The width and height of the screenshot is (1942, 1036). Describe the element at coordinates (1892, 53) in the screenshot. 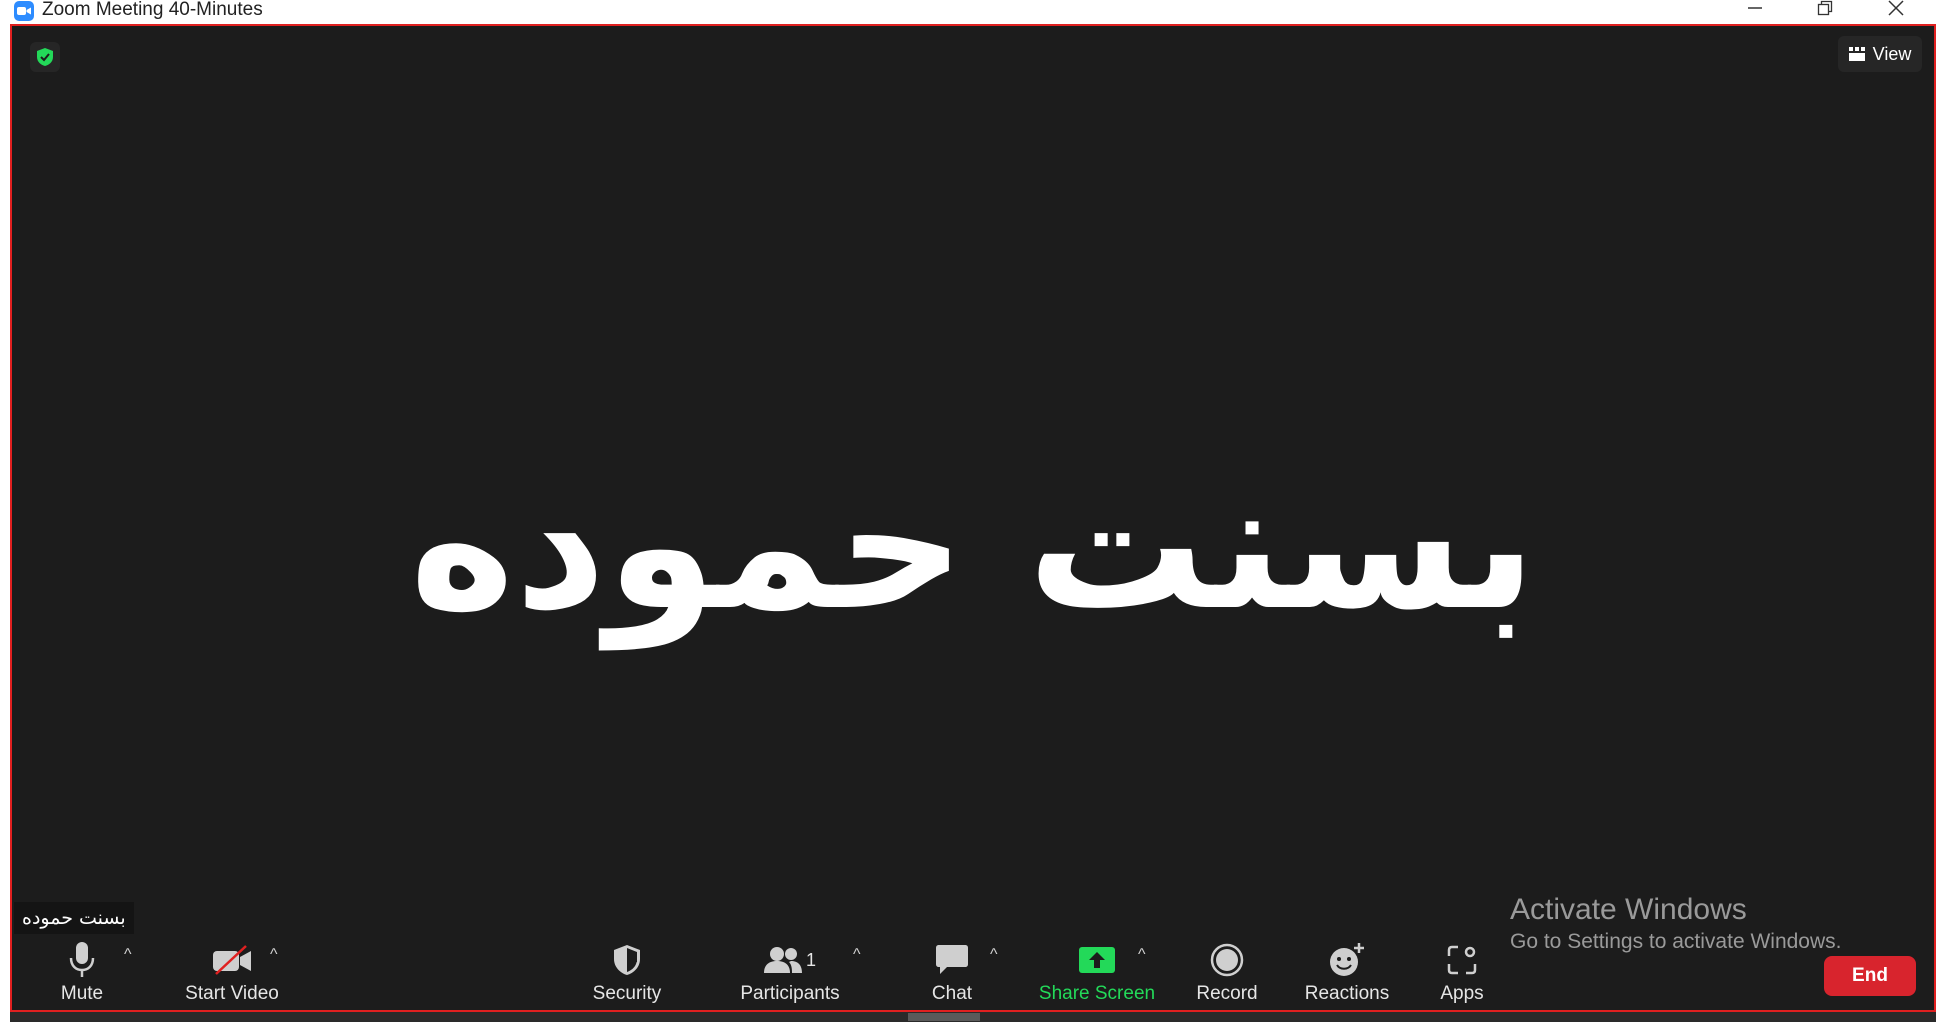

I see `view-label: View` at that location.